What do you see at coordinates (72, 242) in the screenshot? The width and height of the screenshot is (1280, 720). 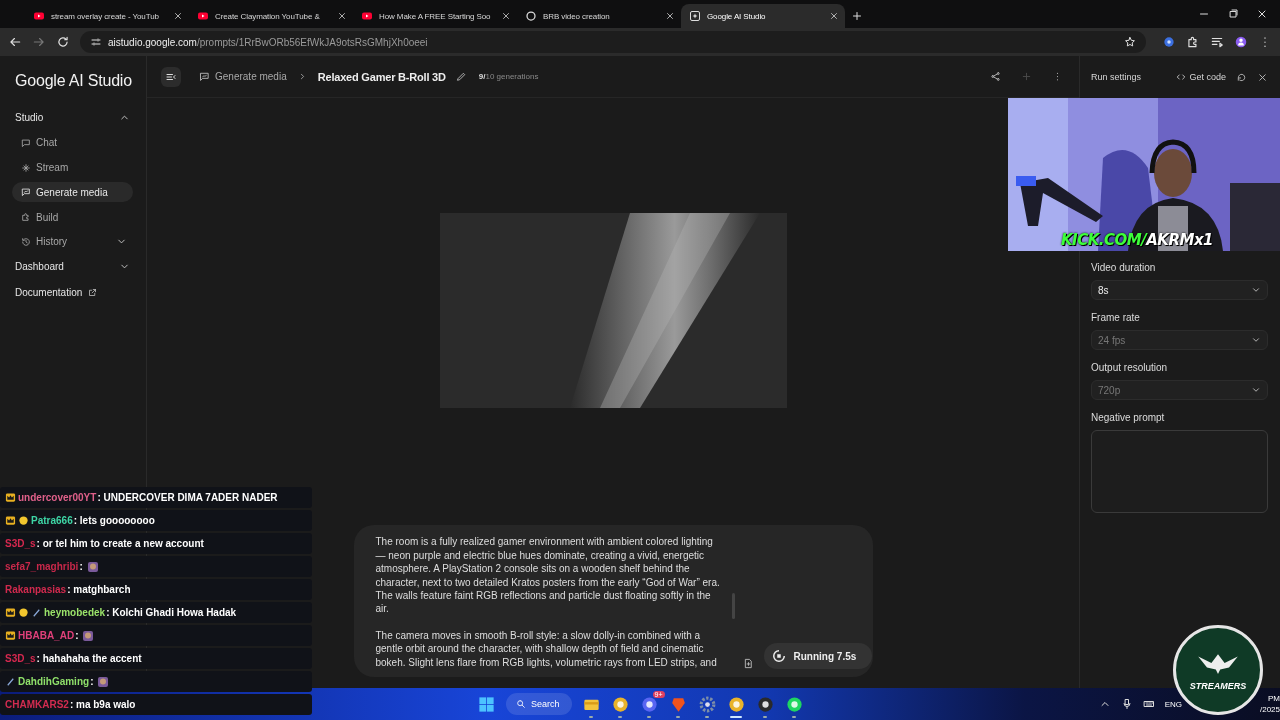 I see `nav-item: History` at bounding box center [72, 242].